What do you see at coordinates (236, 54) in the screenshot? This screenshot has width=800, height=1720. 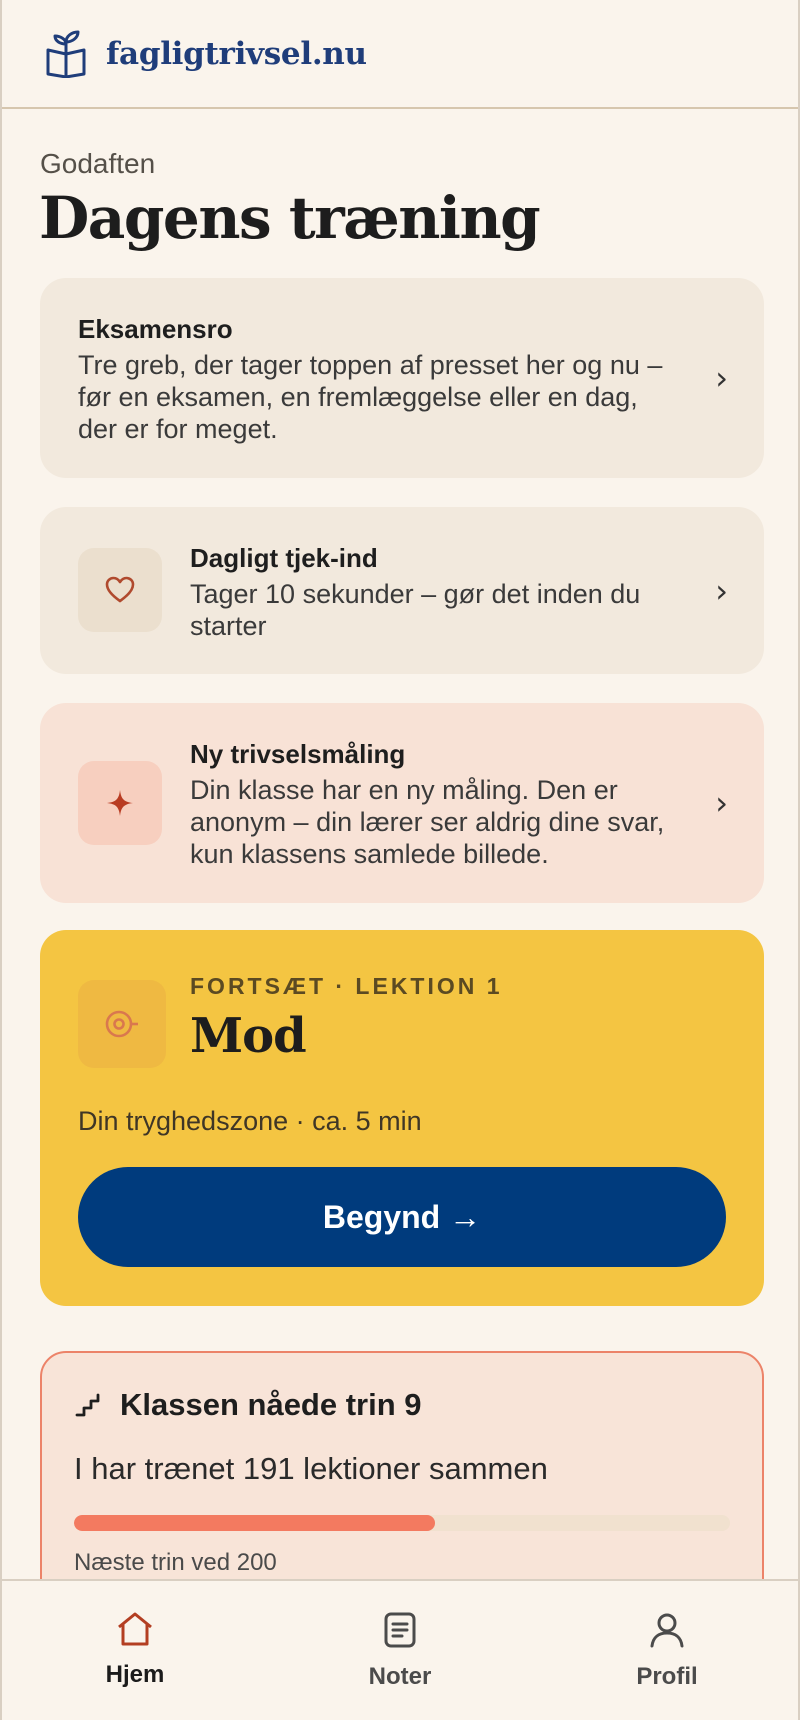 I see `brand-name: fagligtrivsel.nu` at bounding box center [236, 54].